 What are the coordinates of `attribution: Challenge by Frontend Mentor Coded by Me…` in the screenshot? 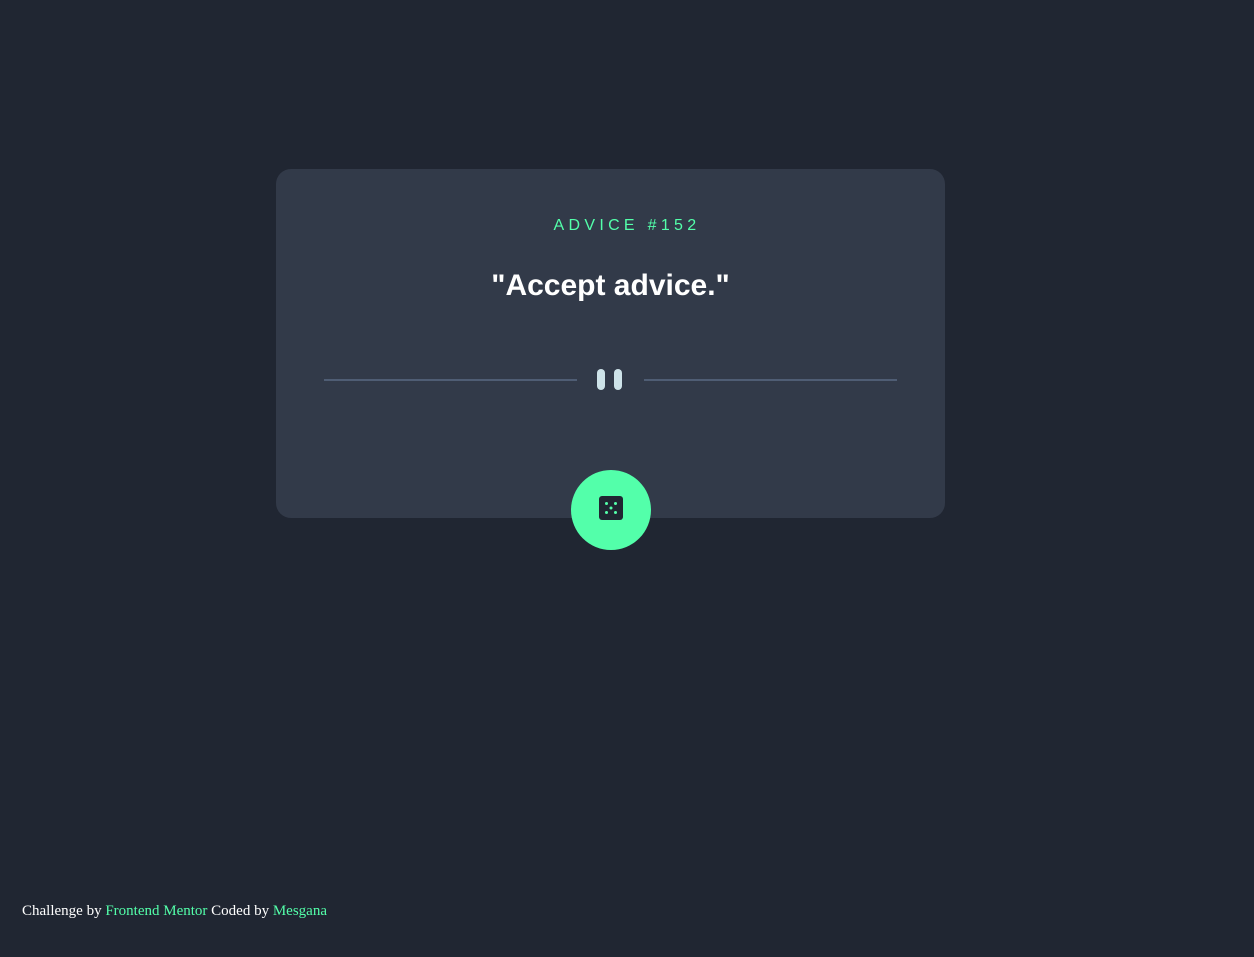 It's located at (174, 911).